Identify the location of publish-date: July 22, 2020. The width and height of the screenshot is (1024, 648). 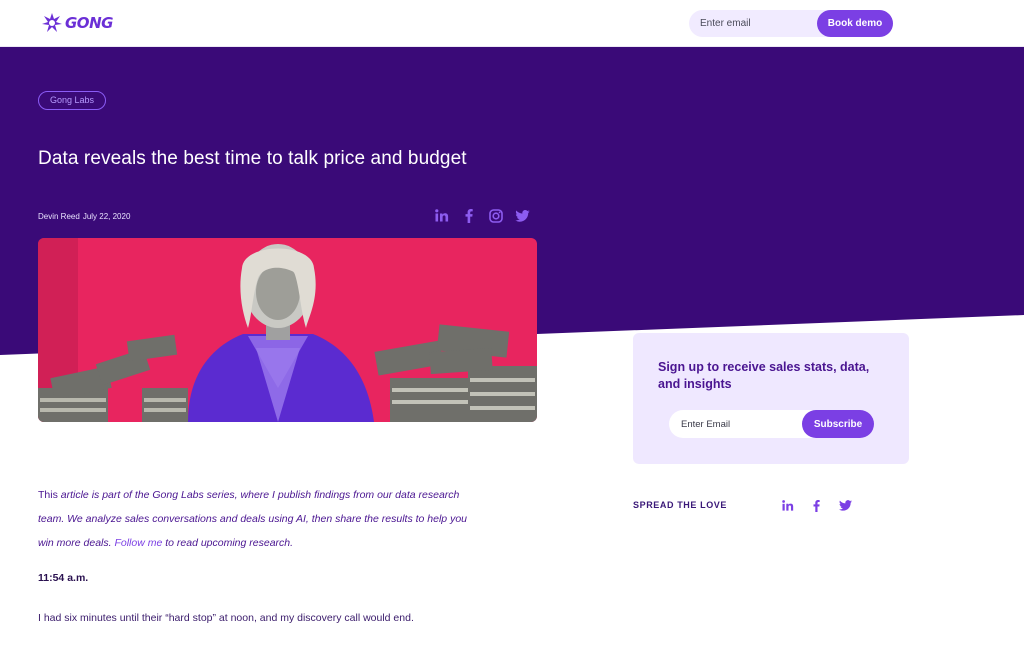
(106, 216).